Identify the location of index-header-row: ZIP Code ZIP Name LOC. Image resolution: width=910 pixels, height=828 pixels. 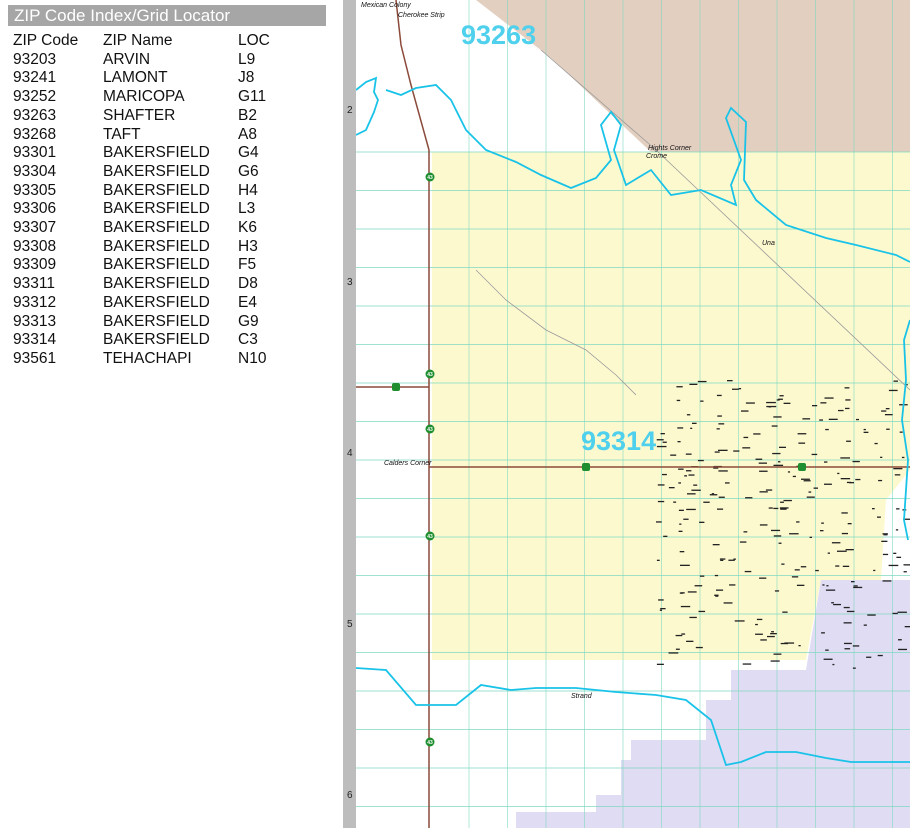
(145, 41).